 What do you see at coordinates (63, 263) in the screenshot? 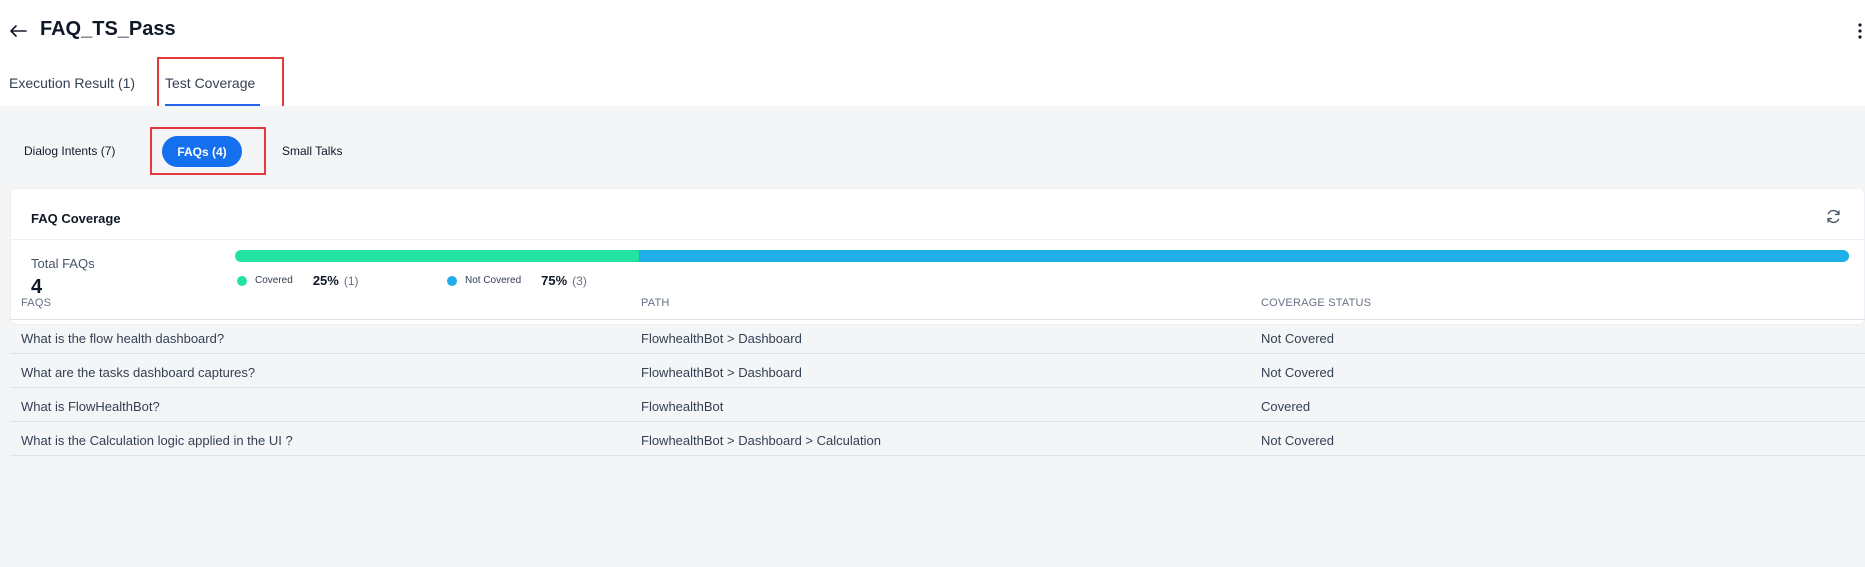
I see `total-faqs-label: Total FAQs` at bounding box center [63, 263].